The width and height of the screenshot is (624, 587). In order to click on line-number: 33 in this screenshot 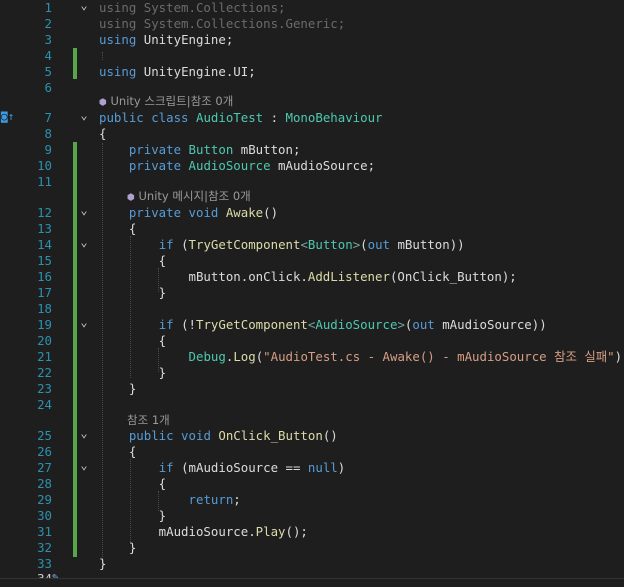, I will do `click(44, 563)`.